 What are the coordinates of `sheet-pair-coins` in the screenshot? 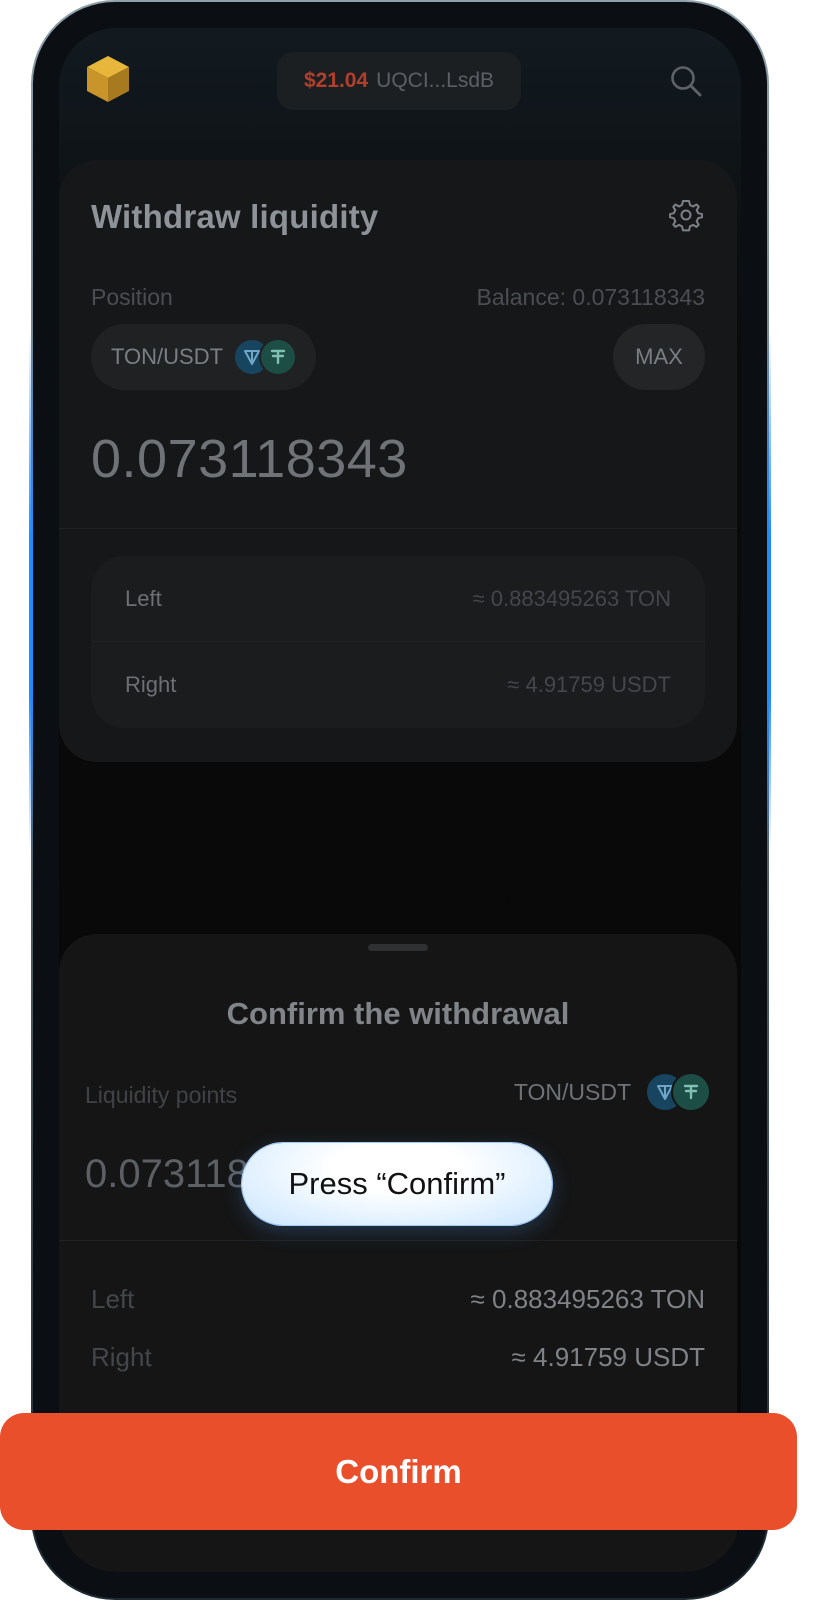 It's located at (678, 1092).